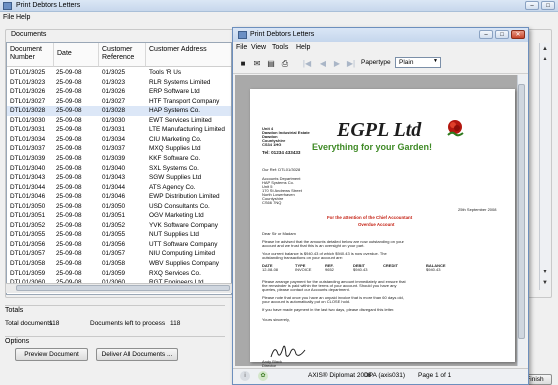  What do you see at coordinates (548, 5) in the screenshot?
I see `maximize-icon: □` at bounding box center [548, 5].